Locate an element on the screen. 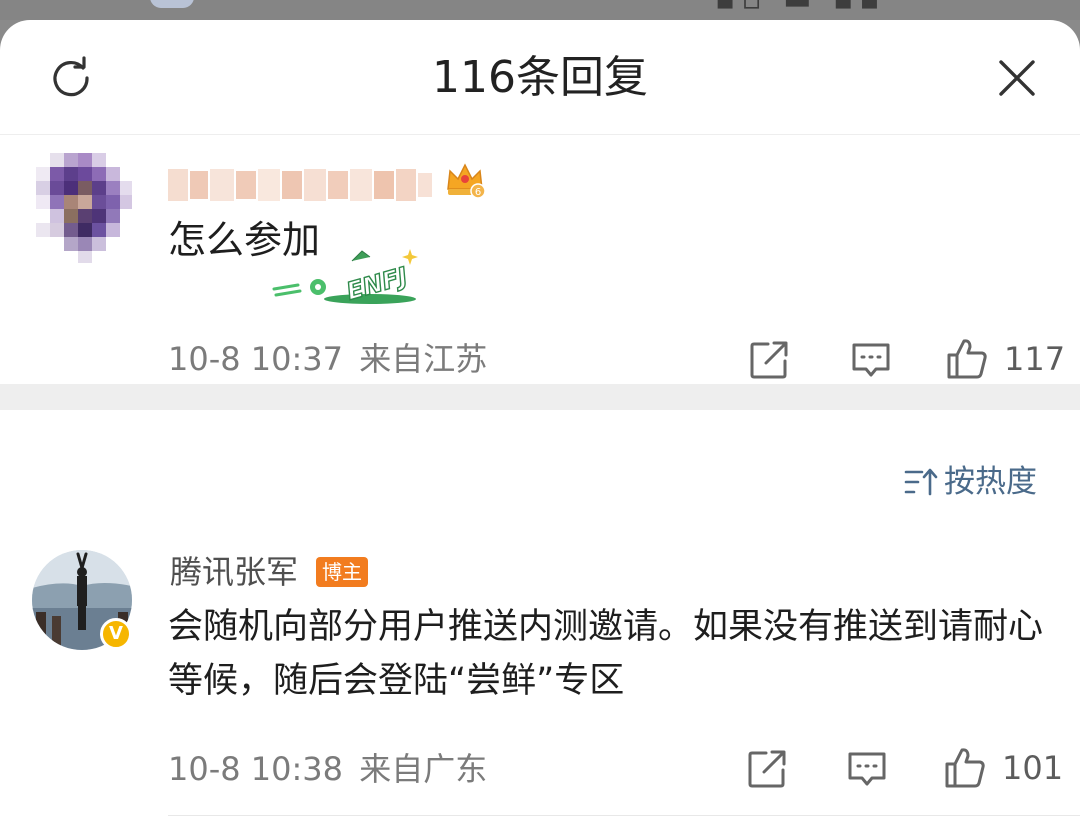 This screenshot has height=820, width=1080. crown-level-icon: 6 is located at coordinates (465, 180).